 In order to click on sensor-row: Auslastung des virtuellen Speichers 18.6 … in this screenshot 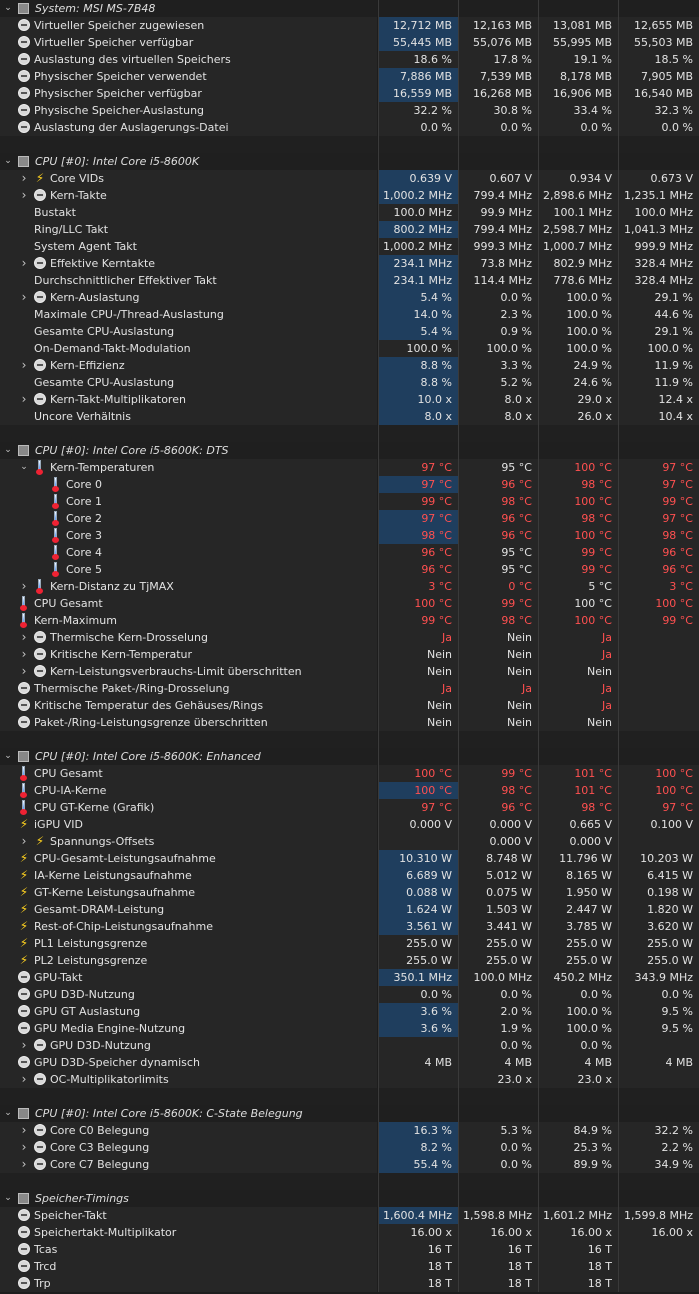, I will do `click(349, 59)`.